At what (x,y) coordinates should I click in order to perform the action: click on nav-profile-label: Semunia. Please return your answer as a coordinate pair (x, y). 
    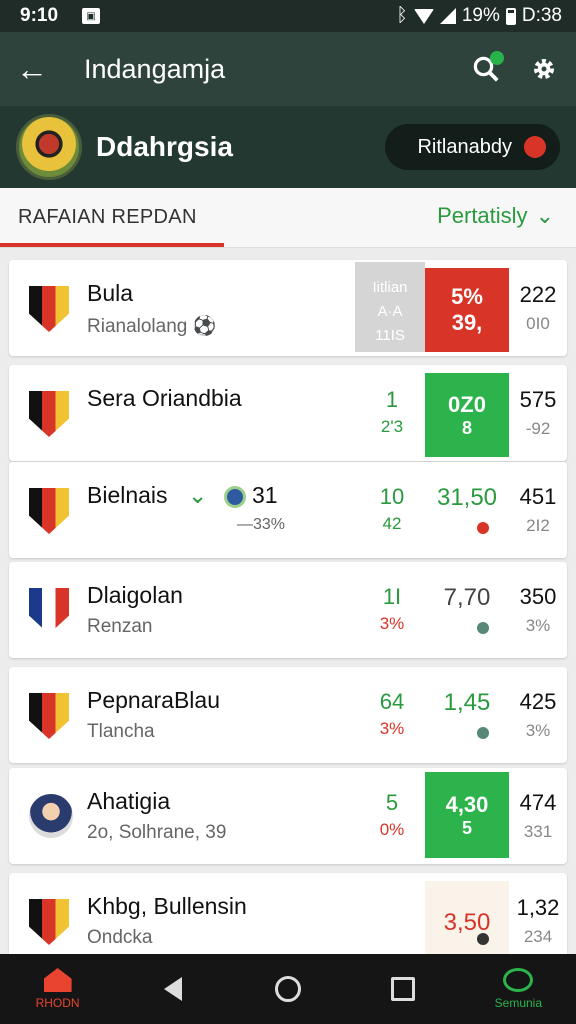
    Looking at the image, I should click on (518, 1003).